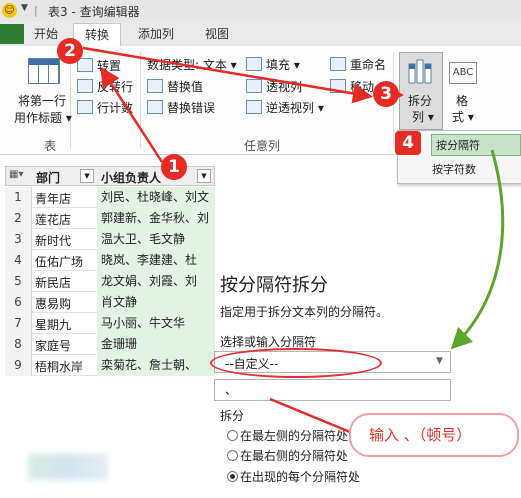 The width and height of the screenshot is (521, 498). Describe the element at coordinates (386, 94) in the screenshot. I see `step-badge-3: 3` at that location.